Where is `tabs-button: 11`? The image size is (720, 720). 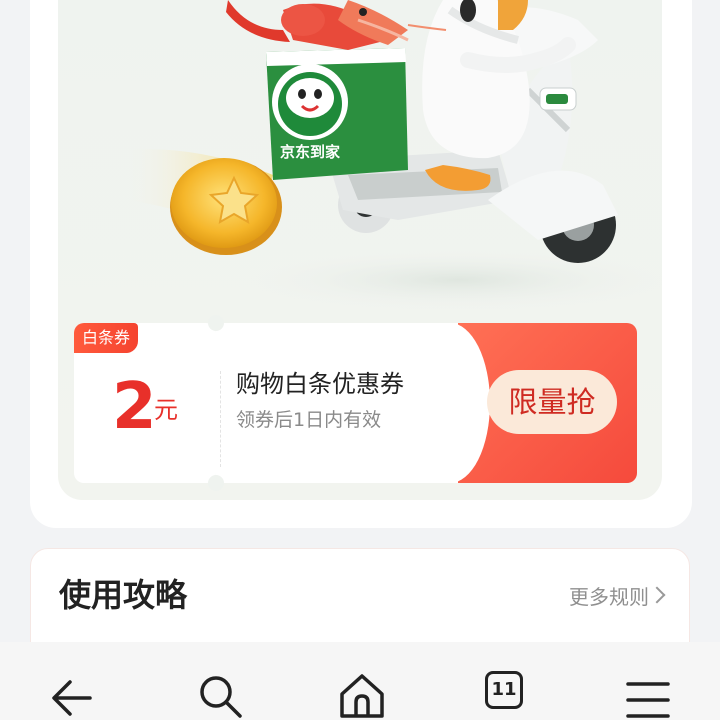
tabs-button: 11 is located at coordinates (504, 690).